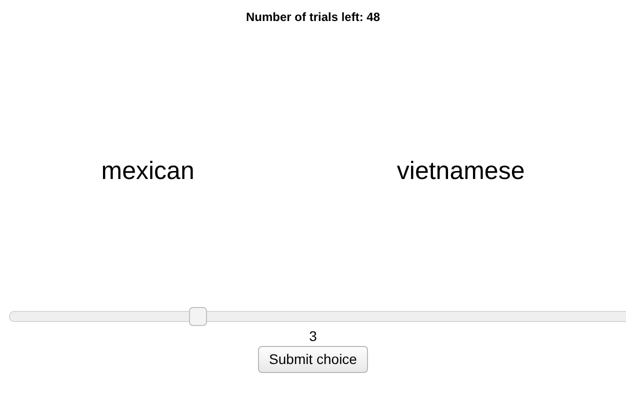  What do you see at coordinates (313, 17) in the screenshot?
I see `trials-counter: Number of trials left: 48` at bounding box center [313, 17].